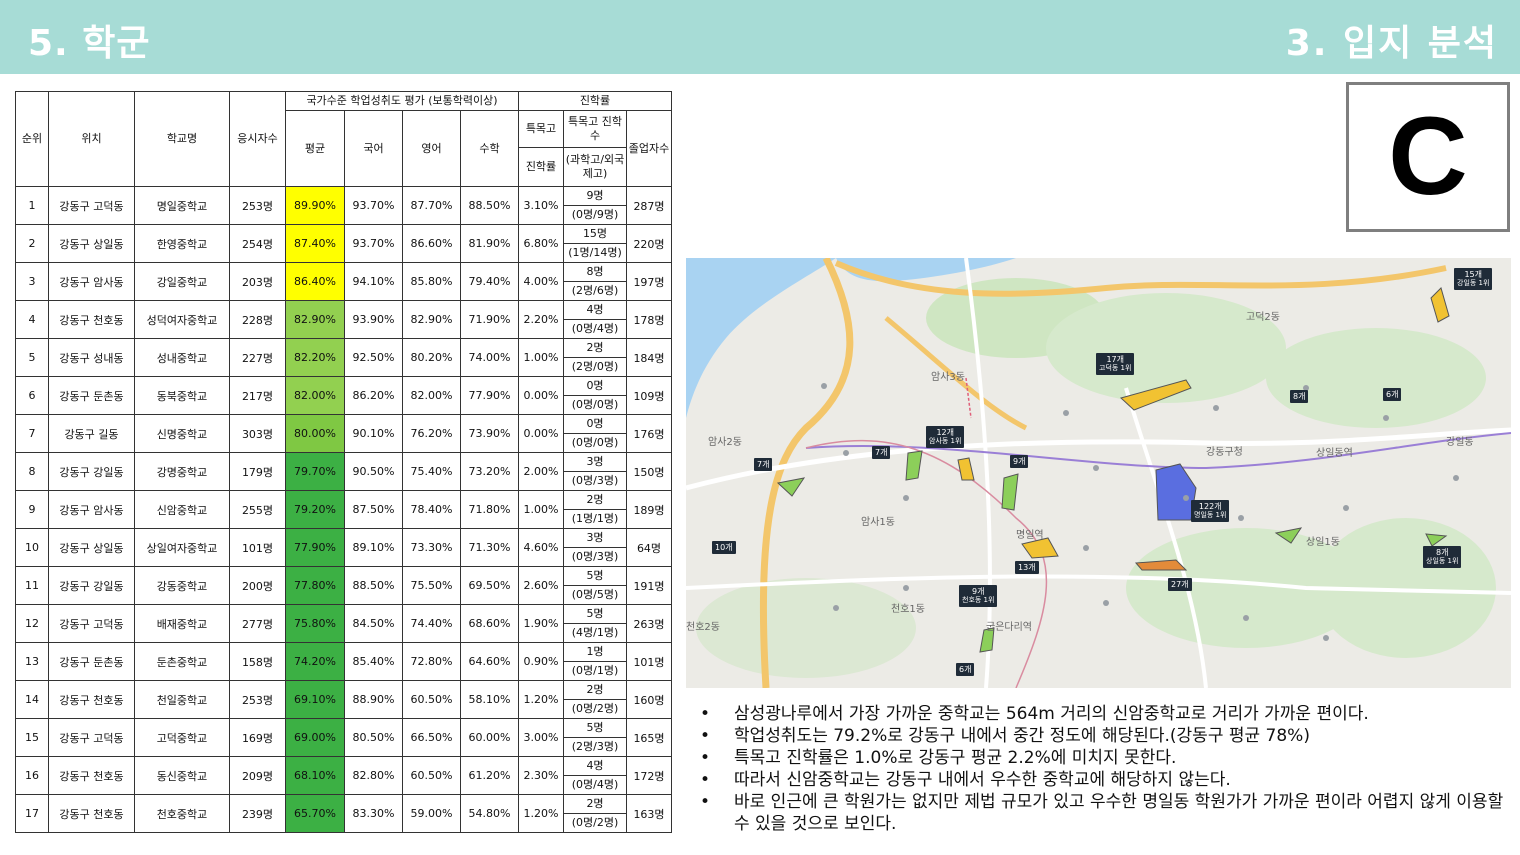  I want to click on cell-graduates: 101명, so click(649, 661).